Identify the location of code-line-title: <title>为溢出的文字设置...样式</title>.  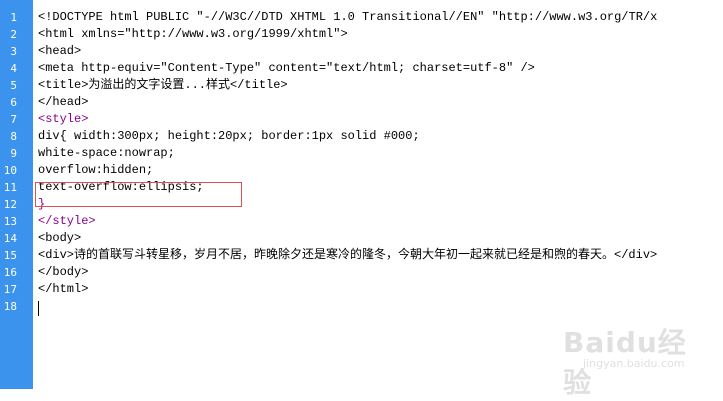
(163, 85).